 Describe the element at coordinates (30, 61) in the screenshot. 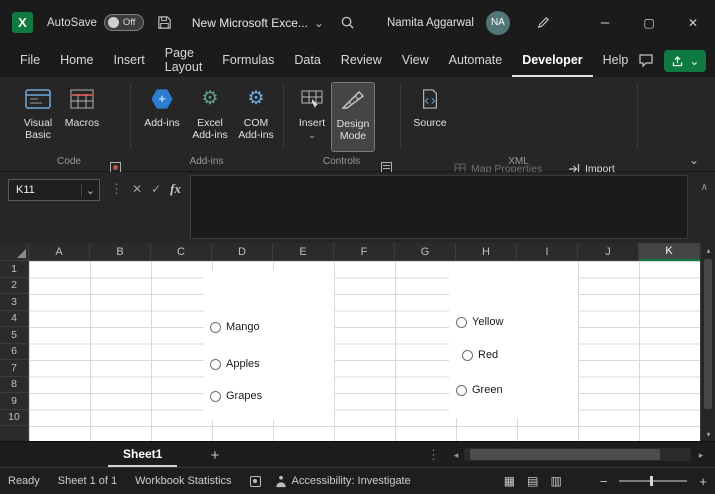

I see `tab-file: File` at that location.